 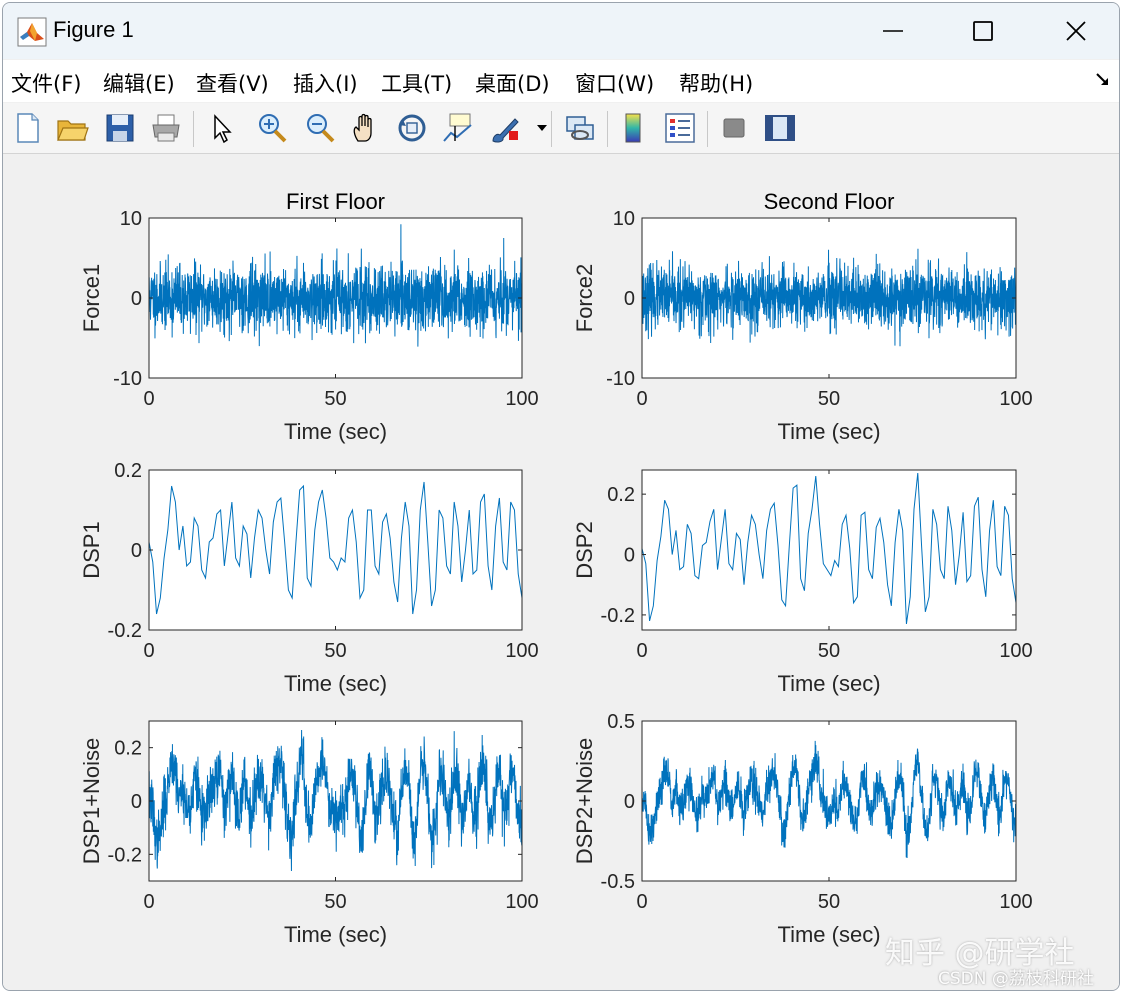 What do you see at coordinates (120, 128) in the screenshot?
I see `save-icon` at bounding box center [120, 128].